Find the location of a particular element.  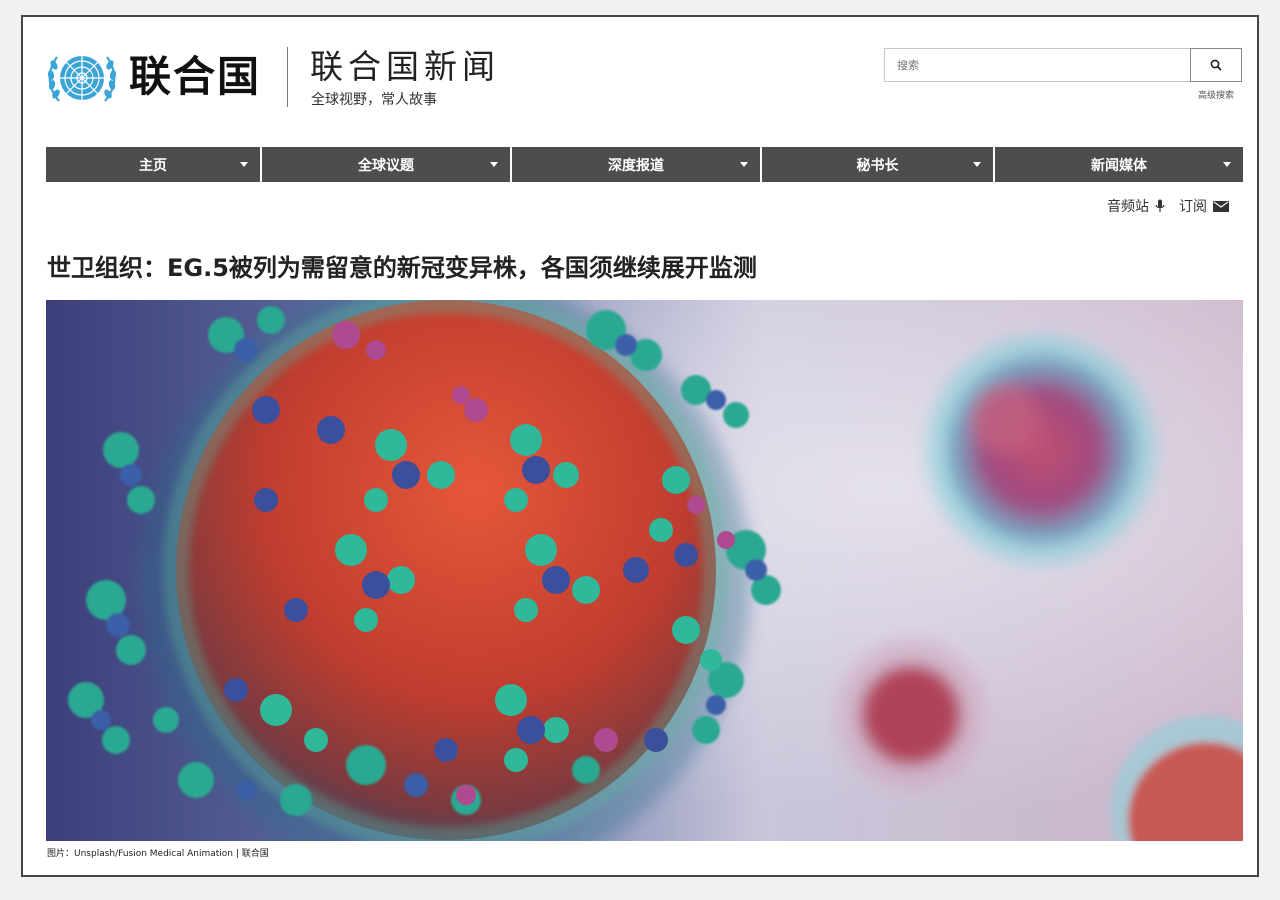

nav-item-label: 主页 is located at coordinates (153, 165).